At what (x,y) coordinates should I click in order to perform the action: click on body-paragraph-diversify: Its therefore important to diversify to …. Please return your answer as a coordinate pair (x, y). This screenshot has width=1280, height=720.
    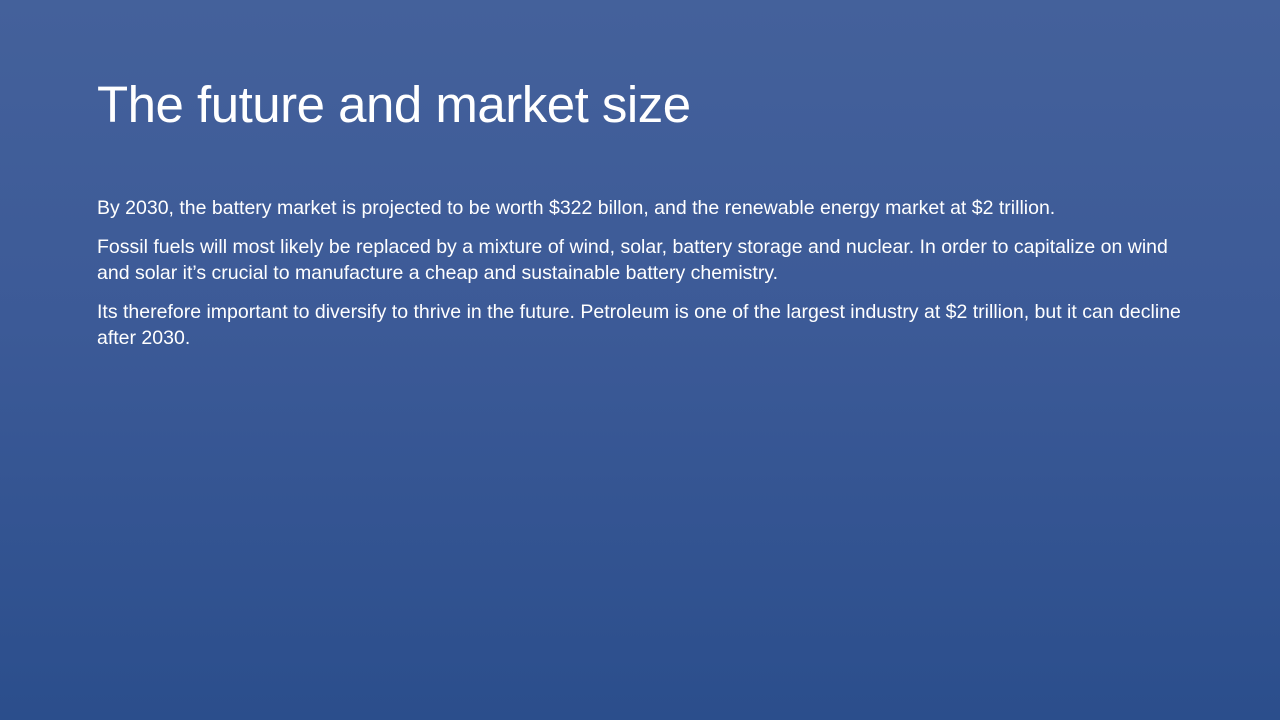
    Looking at the image, I should click on (639, 325).